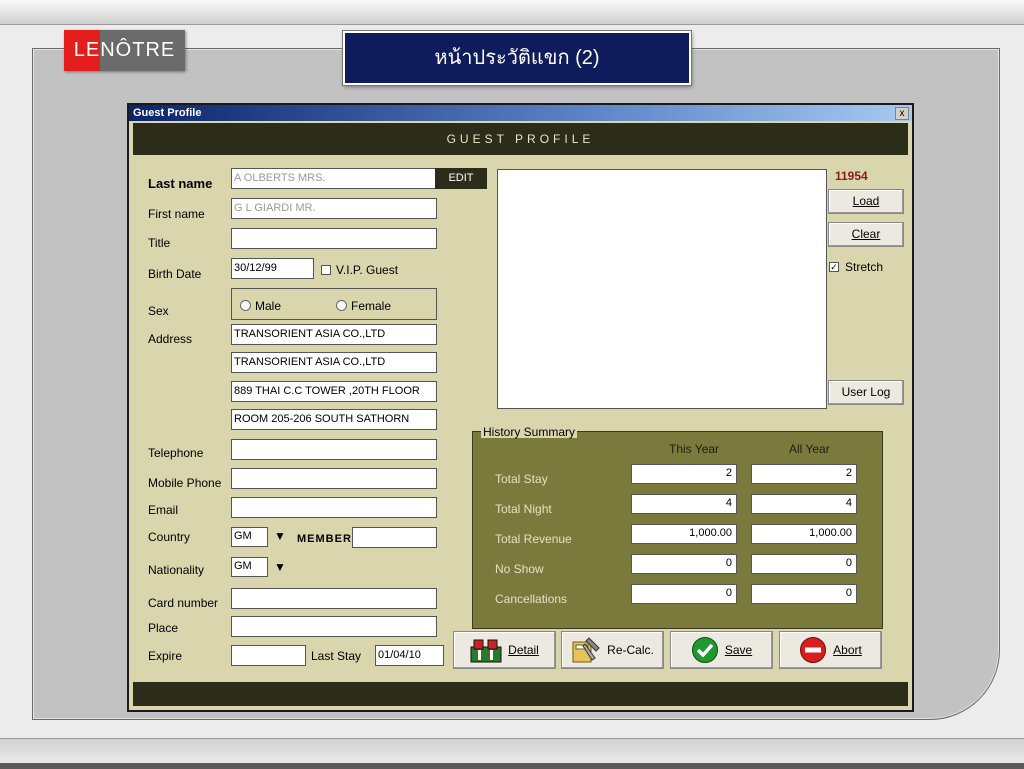 This screenshot has width=1024, height=769. Describe the element at coordinates (902, 113) in the screenshot. I see `close-icon: x` at that location.